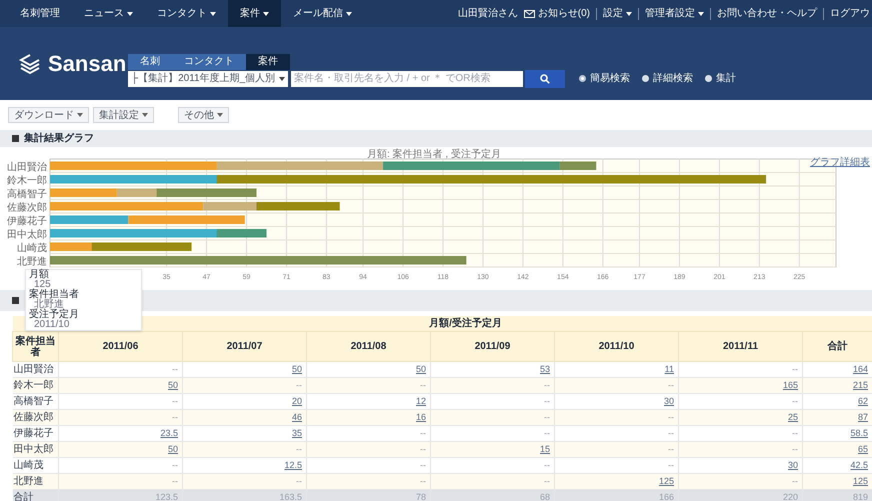 This screenshot has height=501, width=872. Describe the element at coordinates (407, 78) in the screenshot. I see `search-field: 案件名・取引先名を入力 / + or ＊ でOR検索` at that location.